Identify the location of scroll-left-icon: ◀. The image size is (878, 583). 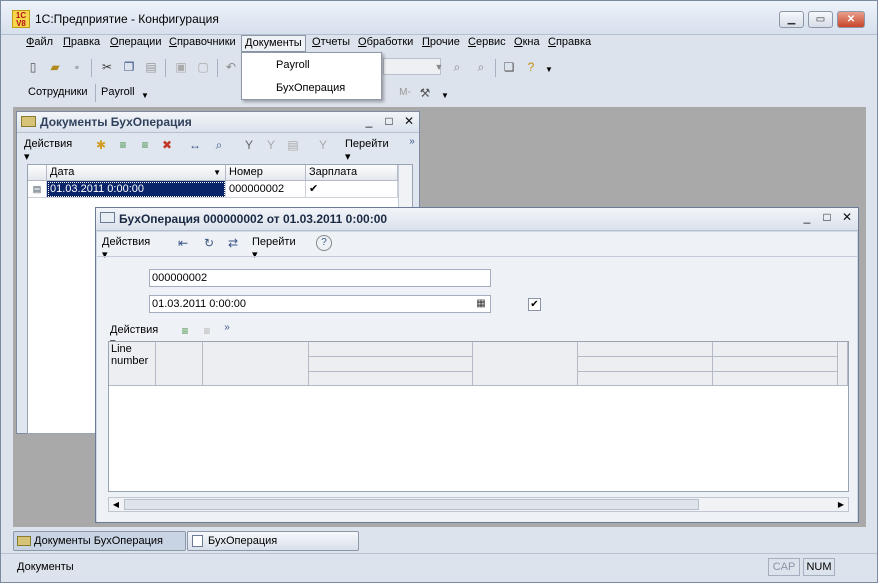
(116, 504).